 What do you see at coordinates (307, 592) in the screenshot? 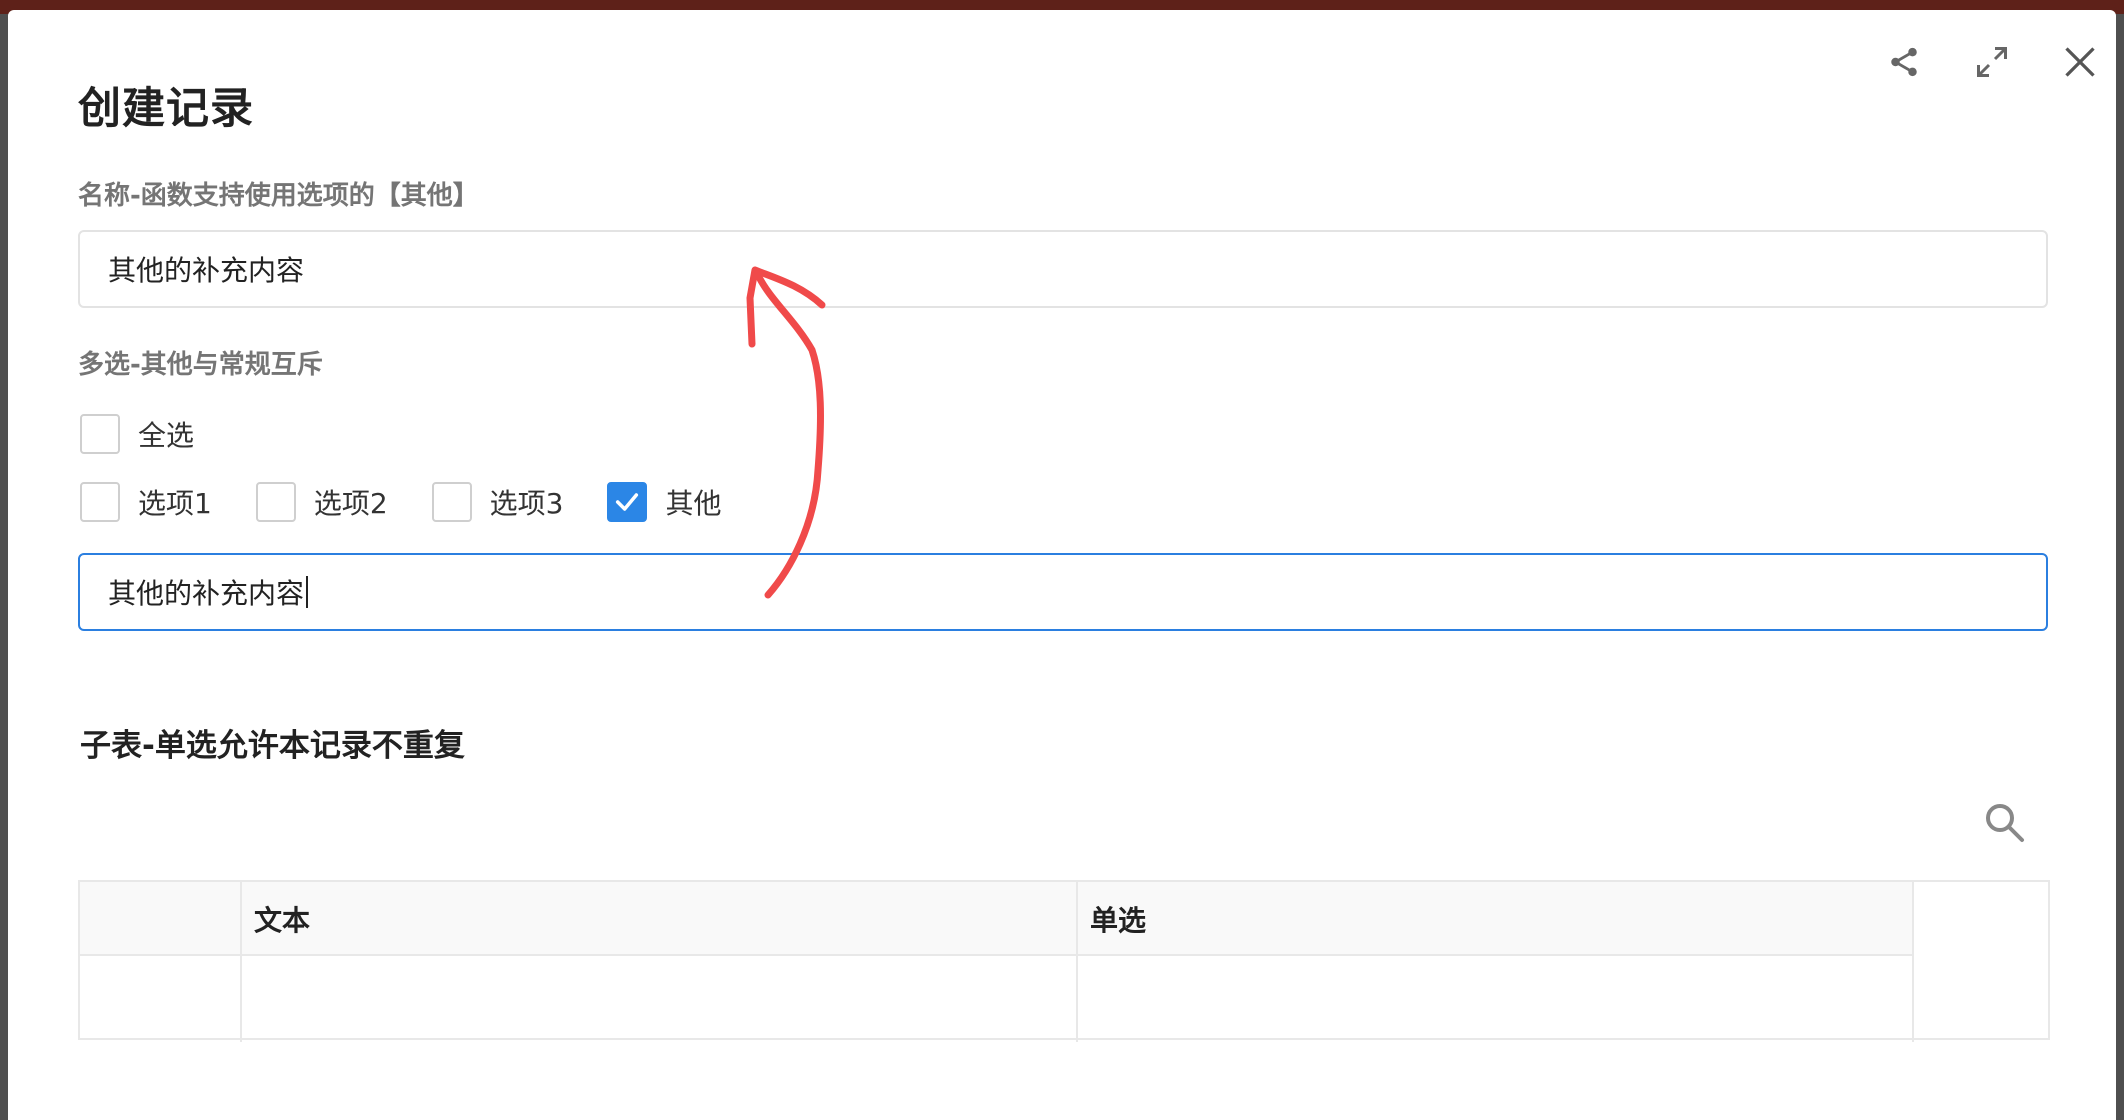
I see `text-caret` at bounding box center [307, 592].